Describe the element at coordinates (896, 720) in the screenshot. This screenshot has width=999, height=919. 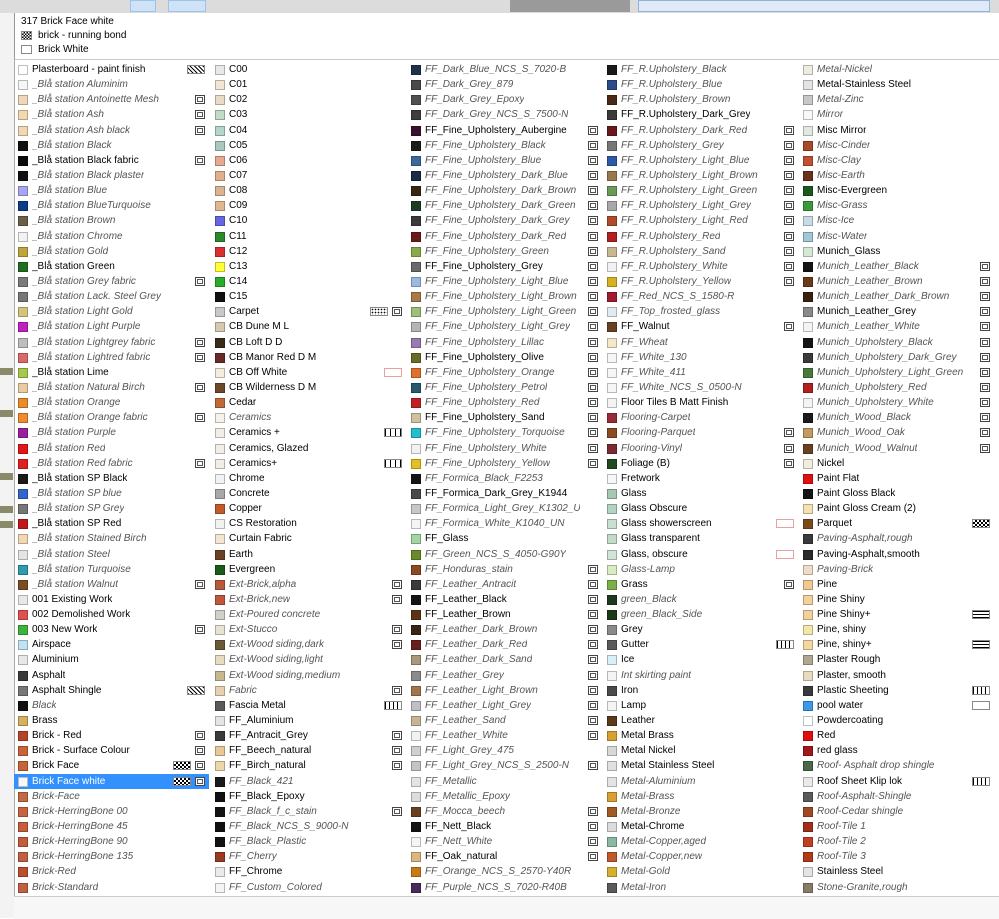
I see `material-item: Powdercoating` at that location.